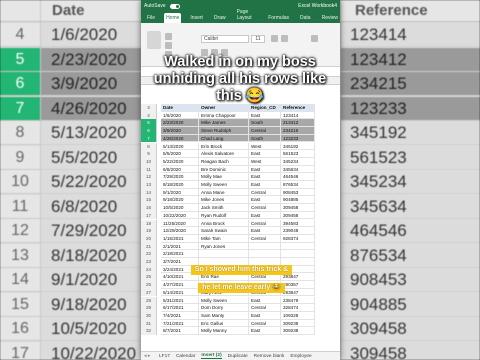 This screenshot has width=480, height=360. What do you see at coordinates (149, 192) in the screenshot?
I see `row-number: 14` at bounding box center [149, 192].